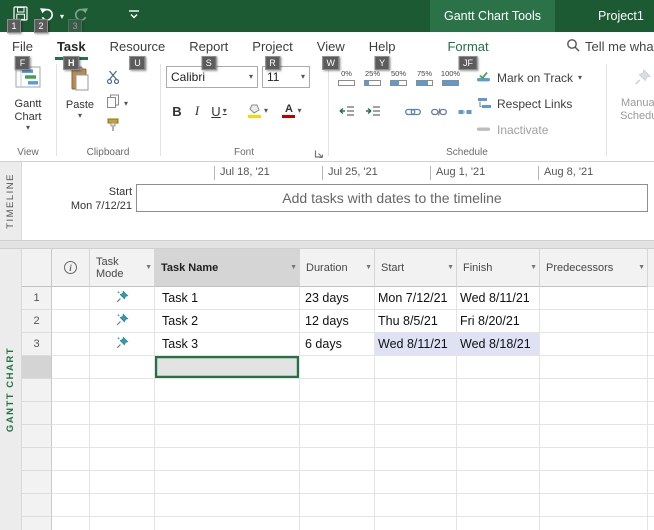 The image size is (654, 530). What do you see at coordinates (37, 268) in the screenshot?
I see `select-all-corner` at bounding box center [37, 268].